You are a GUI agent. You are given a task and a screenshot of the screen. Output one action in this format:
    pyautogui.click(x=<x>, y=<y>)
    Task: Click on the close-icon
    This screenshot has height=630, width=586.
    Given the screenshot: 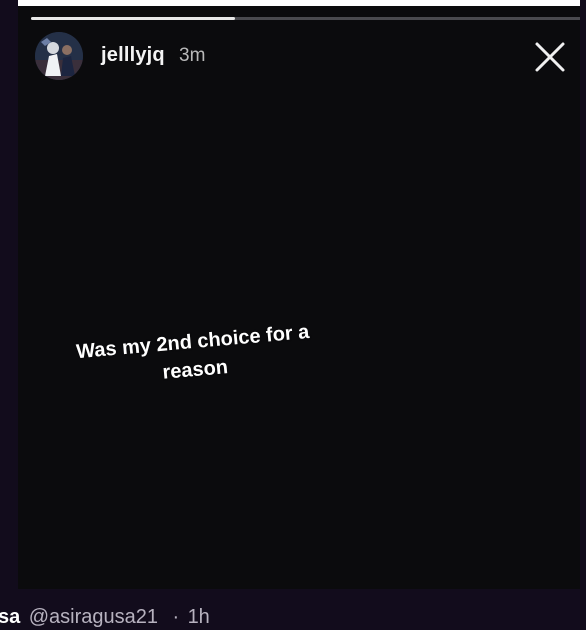 What is the action you would take?
    pyautogui.click(x=550, y=57)
    